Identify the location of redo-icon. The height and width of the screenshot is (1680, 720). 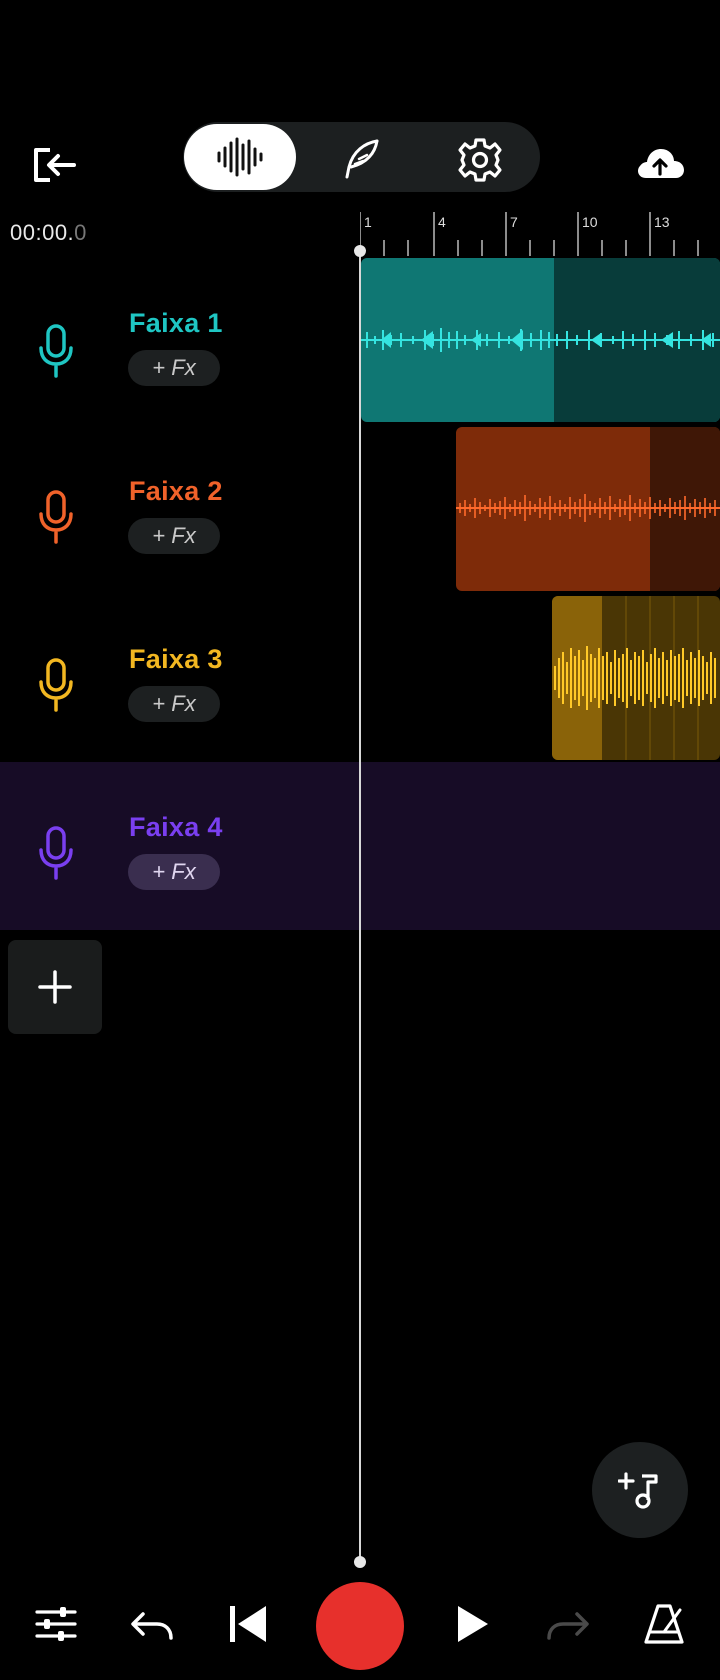
(568, 1626).